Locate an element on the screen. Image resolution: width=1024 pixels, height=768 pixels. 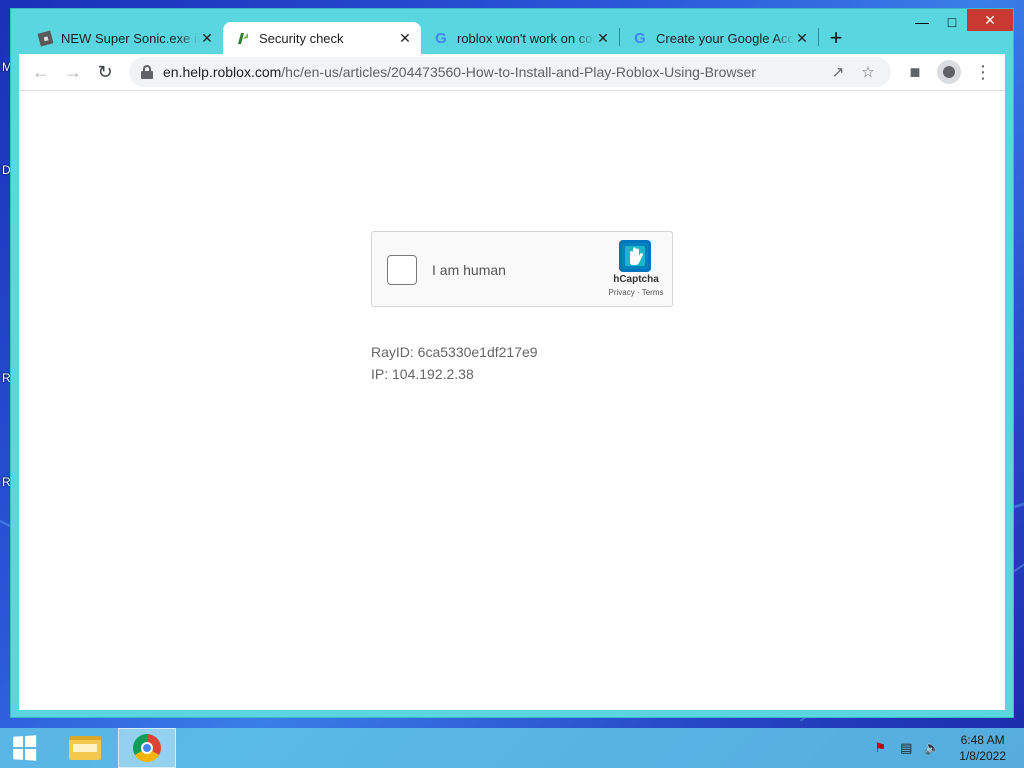
forward-button: → is located at coordinates (73, 72).